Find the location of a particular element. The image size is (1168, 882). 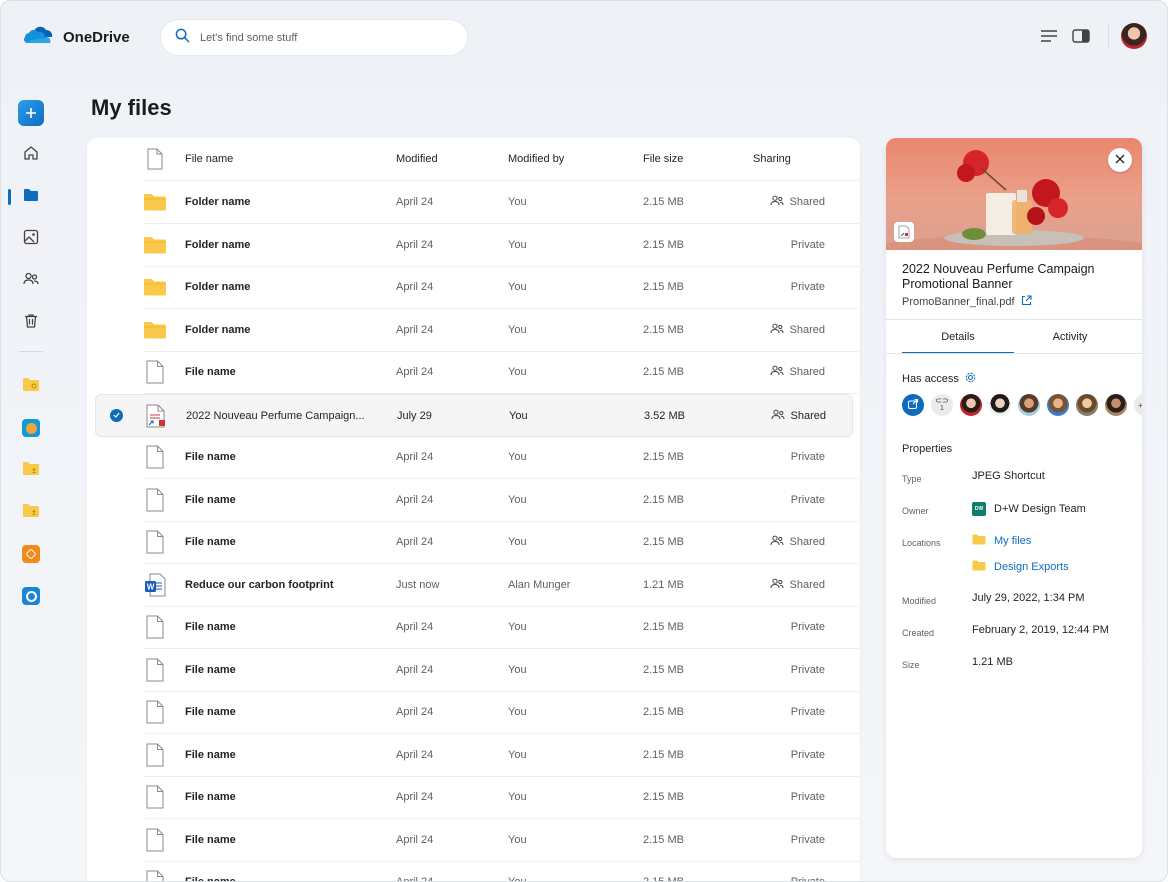

nav-my-files is located at coordinates (28, 197).